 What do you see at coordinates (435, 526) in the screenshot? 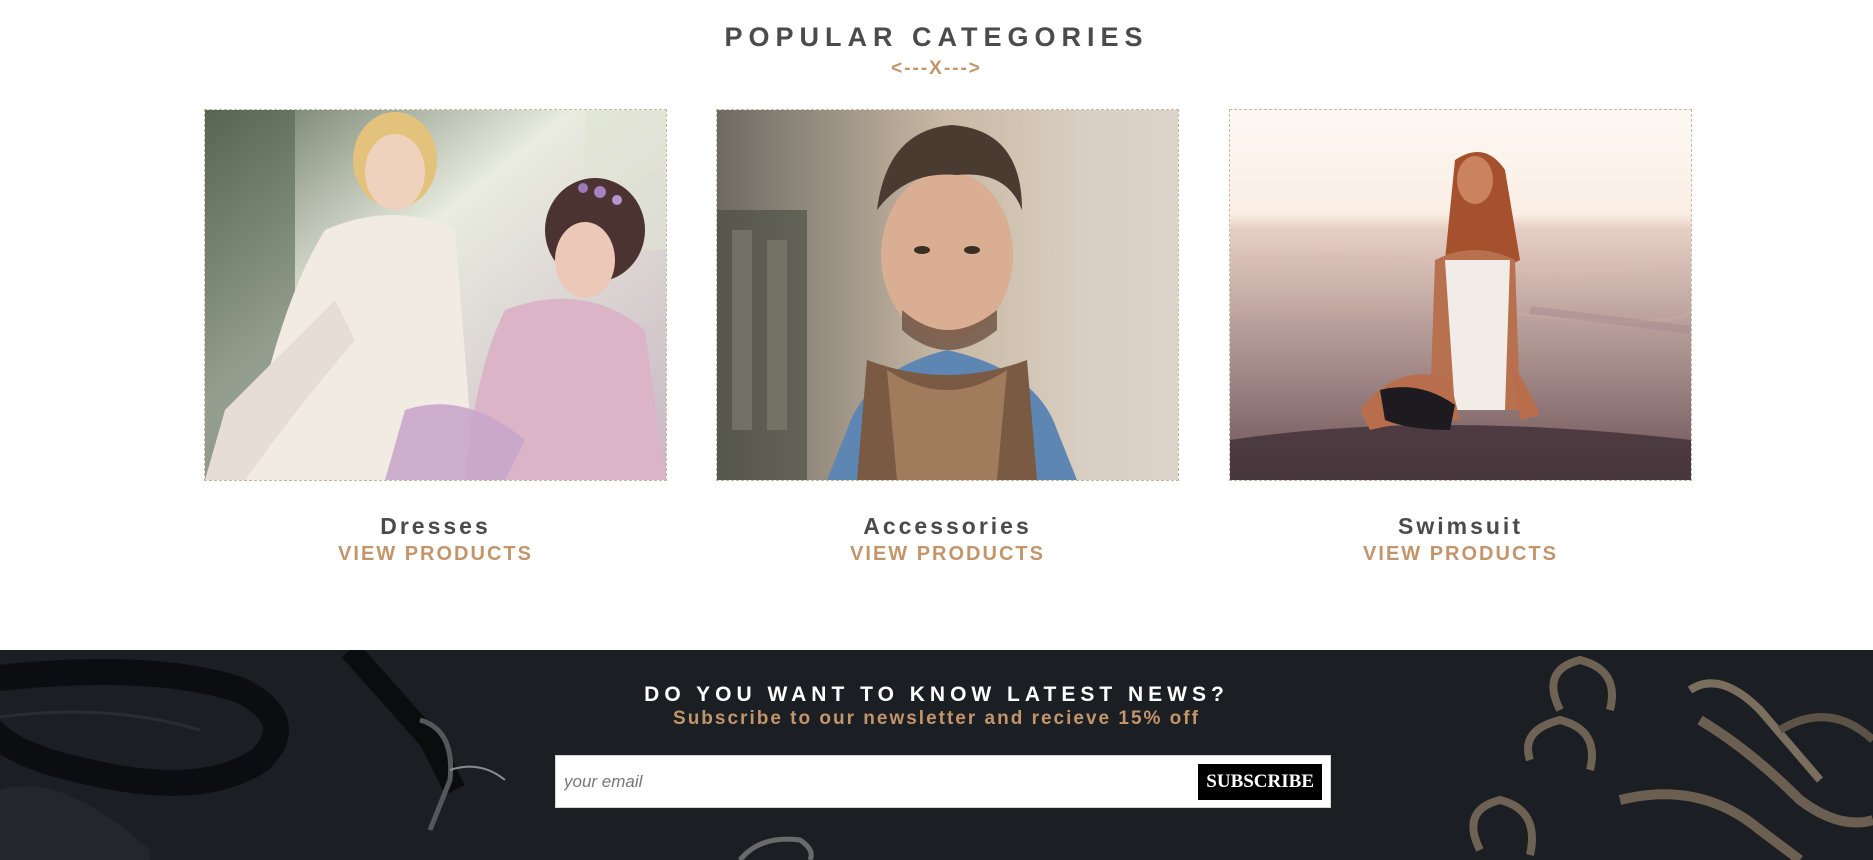
I see `category-name: Dresses` at bounding box center [435, 526].